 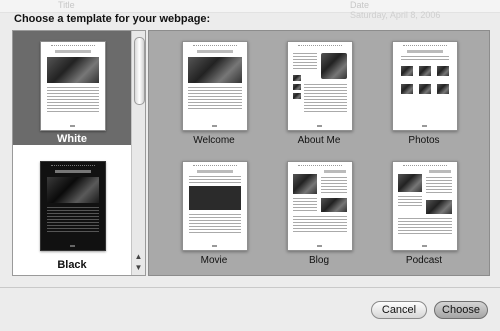 I want to click on theme-item-white: White, so click(x=72, y=88).